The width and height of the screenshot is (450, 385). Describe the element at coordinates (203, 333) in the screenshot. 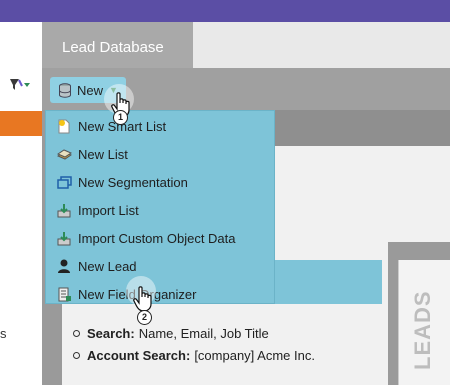

I see `search-help-desc: Name, Email, Job Title` at that location.